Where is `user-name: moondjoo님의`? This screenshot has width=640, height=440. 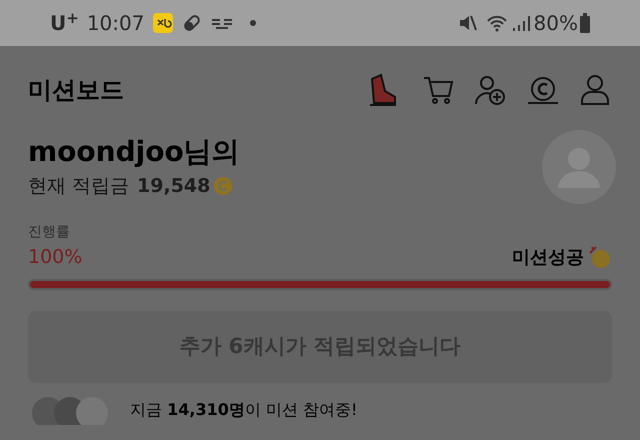
user-name: moondjoo님의 is located at coordinates (134, 152).